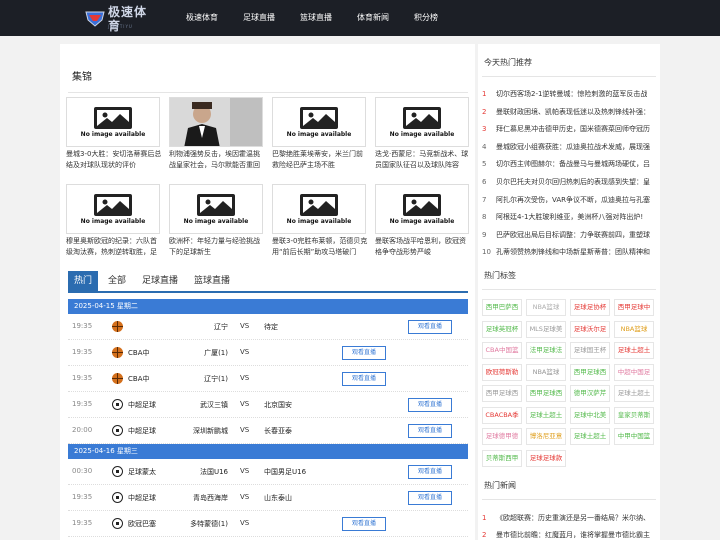 The height and width of the screenshot is (540, 720). Describe the element at coordinates (214, 405) in the screenshot. I see `home-team: 武汉三镇` at that location.